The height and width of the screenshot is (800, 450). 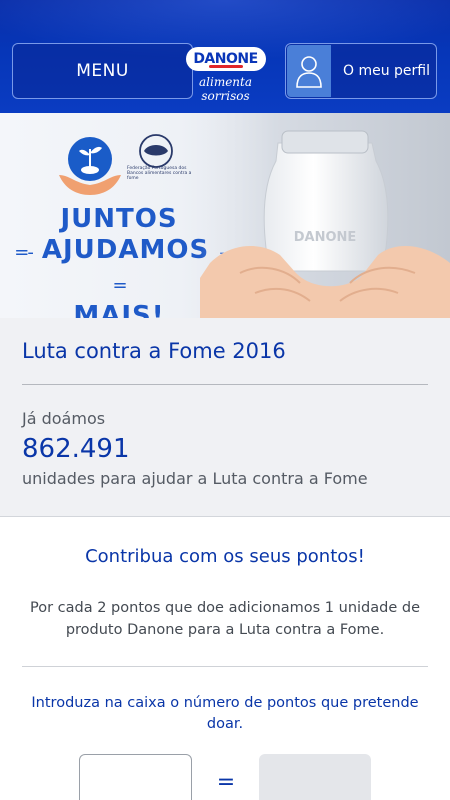 I want to click on campaign-title: Luta contra a Fome 2016, so click(x=154, y=351).